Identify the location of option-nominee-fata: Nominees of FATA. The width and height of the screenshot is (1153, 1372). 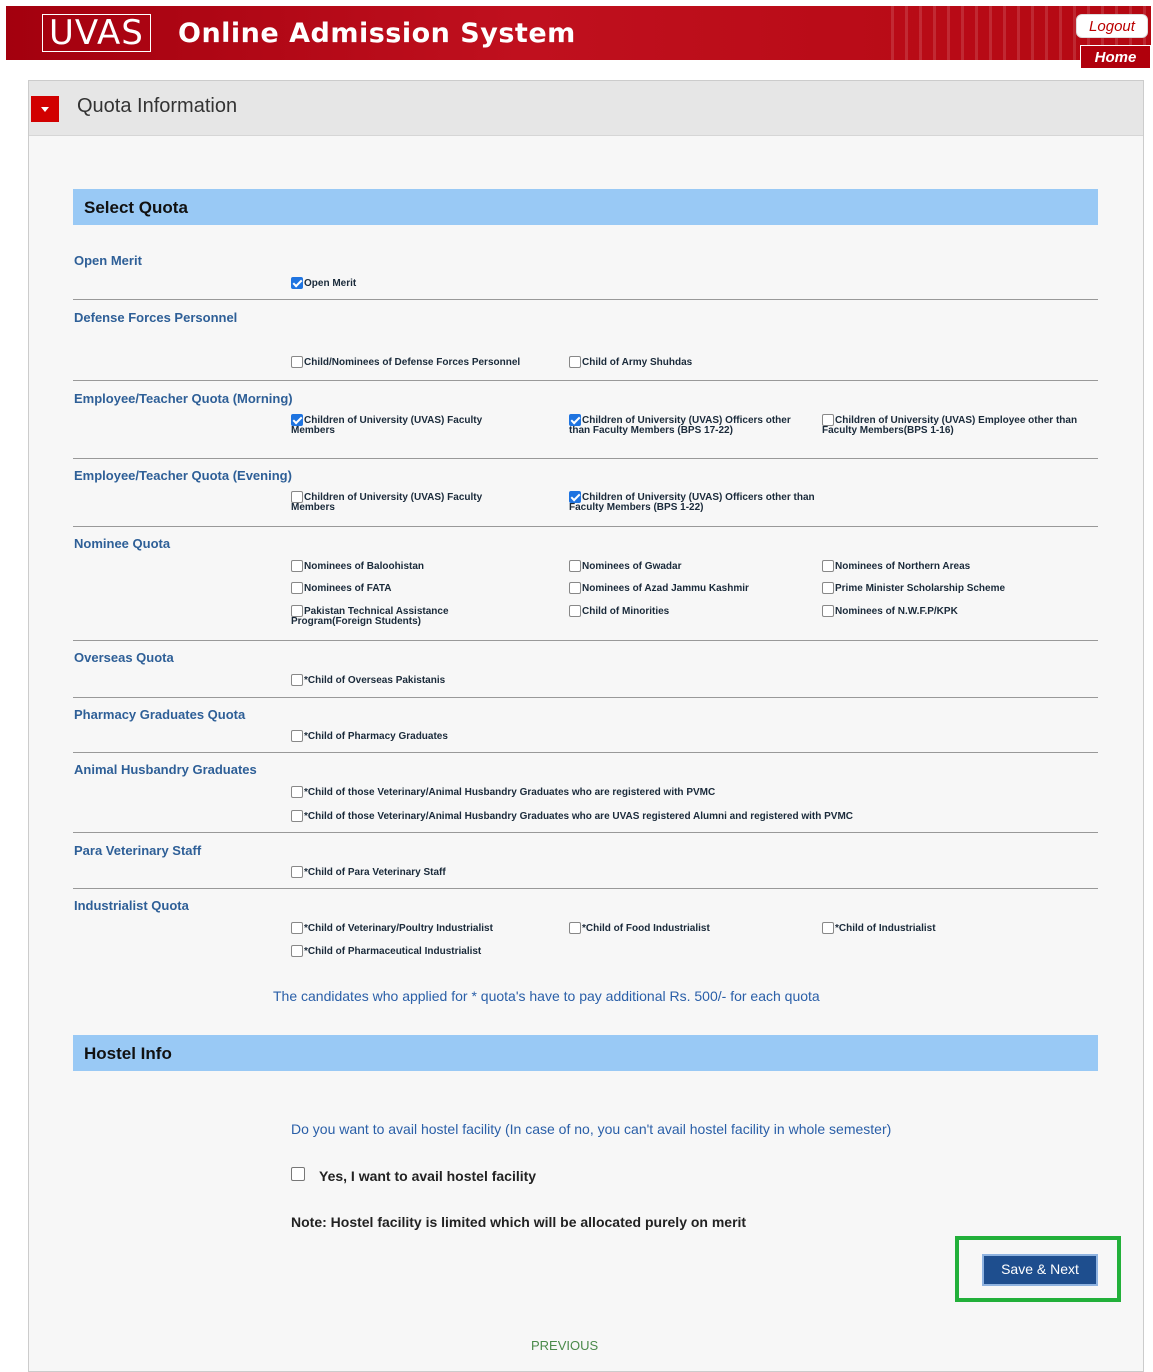
(341, 588).